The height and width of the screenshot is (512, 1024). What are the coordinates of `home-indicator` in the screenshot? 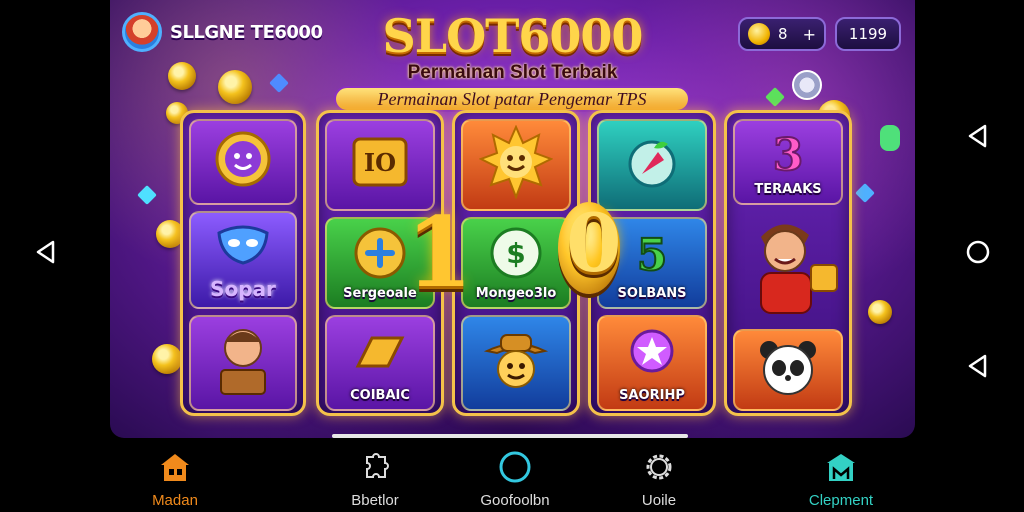 It's located at (510, 436).